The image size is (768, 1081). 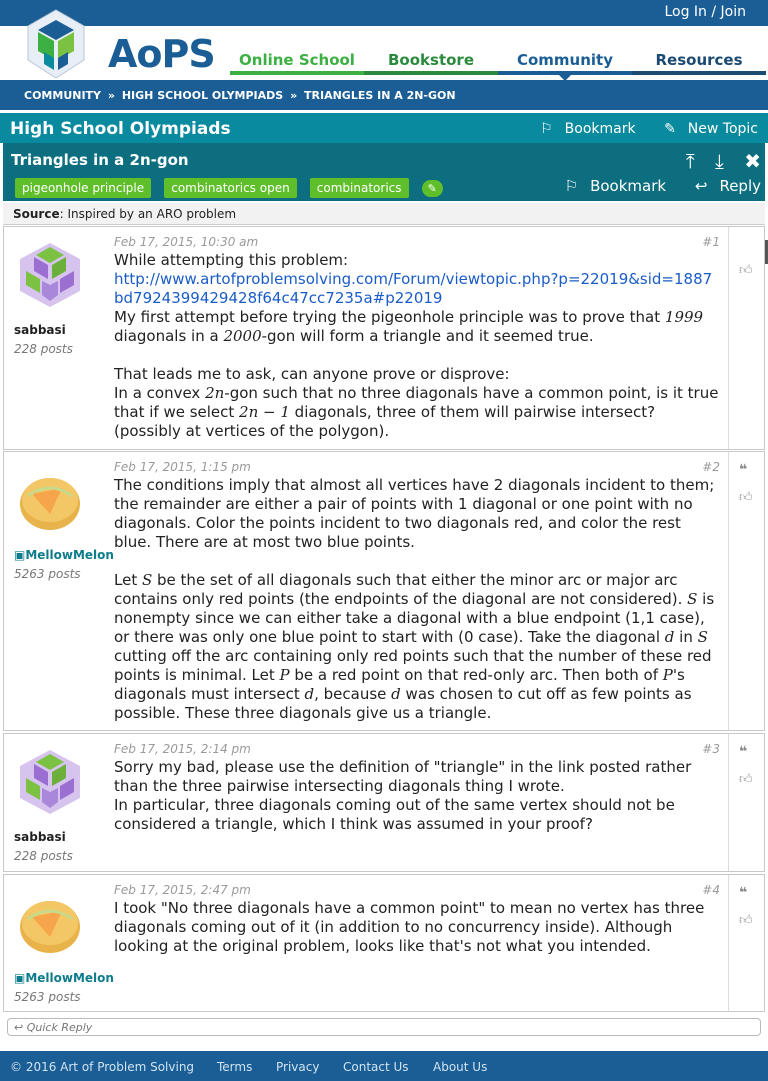 I want to click on tag-pigeonhole: pigeonhole principle, so click(x=83, y=188).